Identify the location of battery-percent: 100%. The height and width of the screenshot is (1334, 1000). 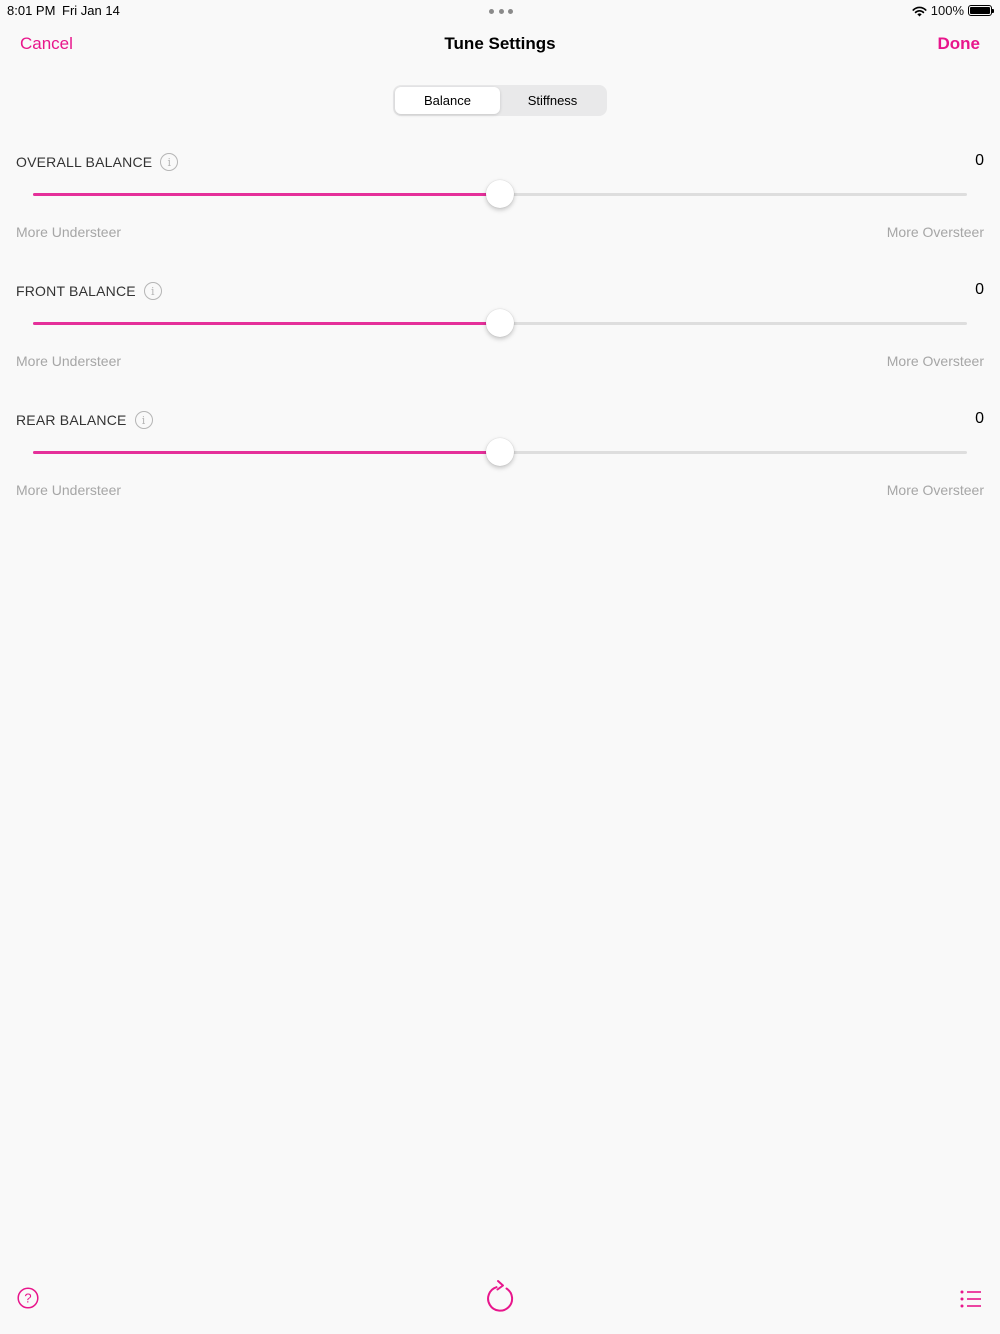
(947, 10).